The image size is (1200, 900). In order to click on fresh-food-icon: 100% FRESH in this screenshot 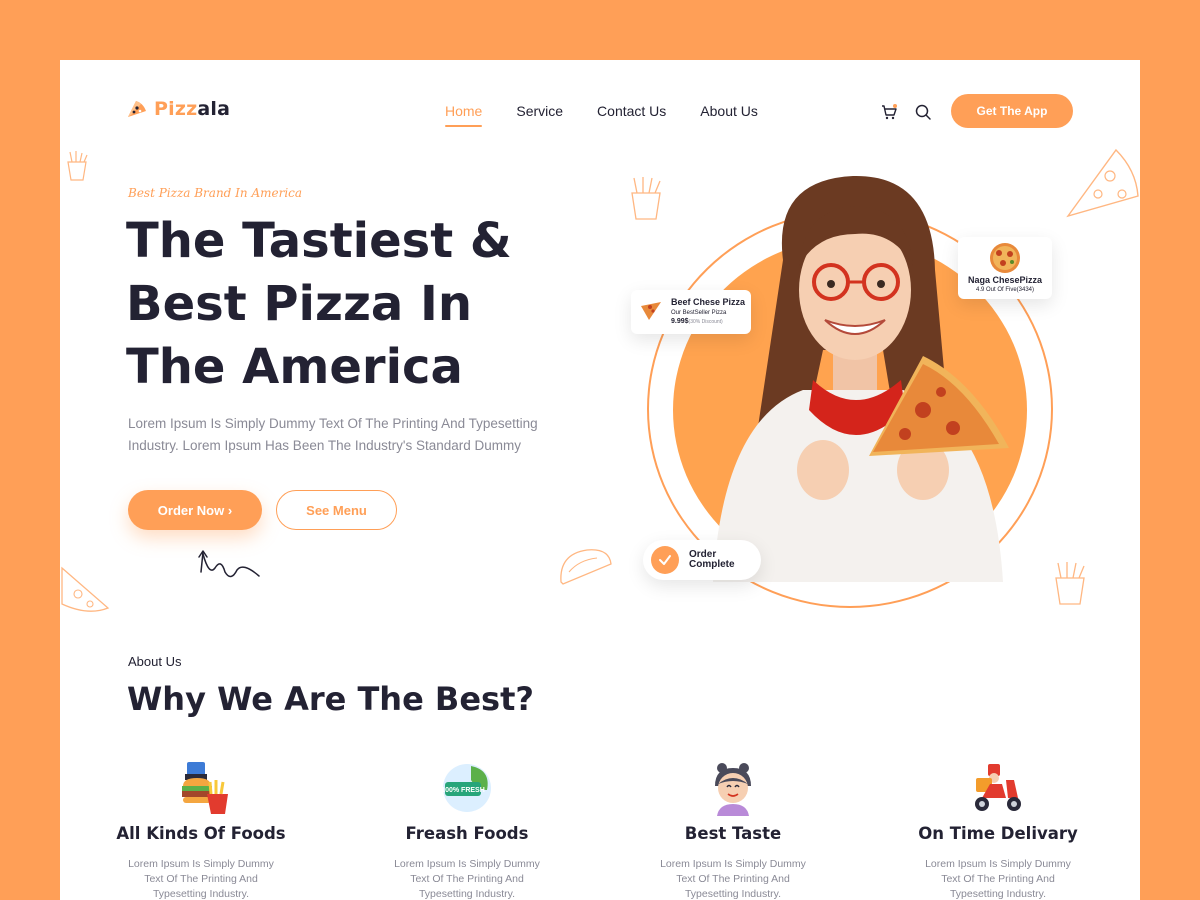, I will do `click(466, 788)`.